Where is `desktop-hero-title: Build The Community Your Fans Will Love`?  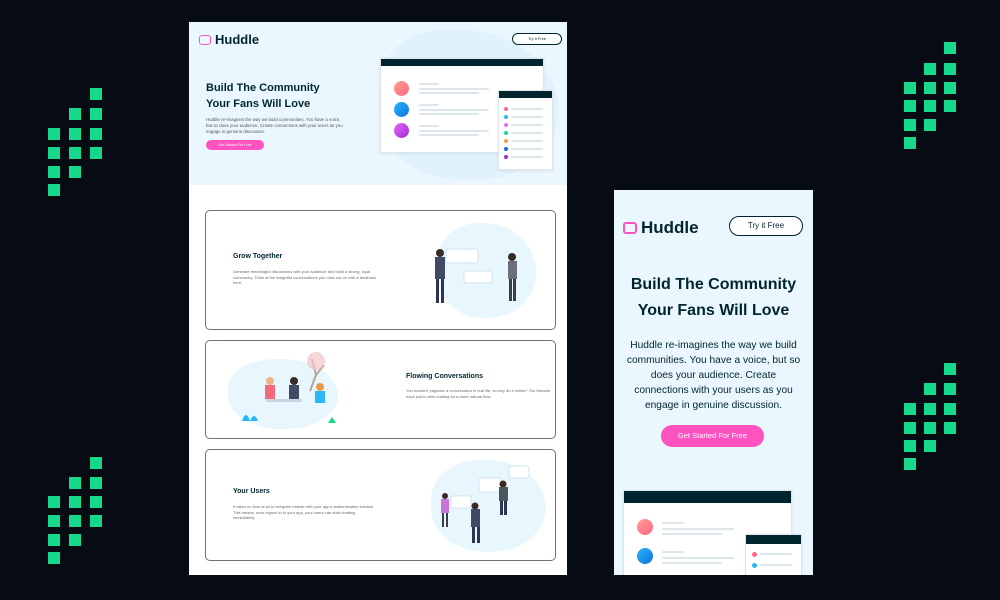 desktop-hero-title: Build The Community Your Fans Will Love is located at coordinates (281, 96).